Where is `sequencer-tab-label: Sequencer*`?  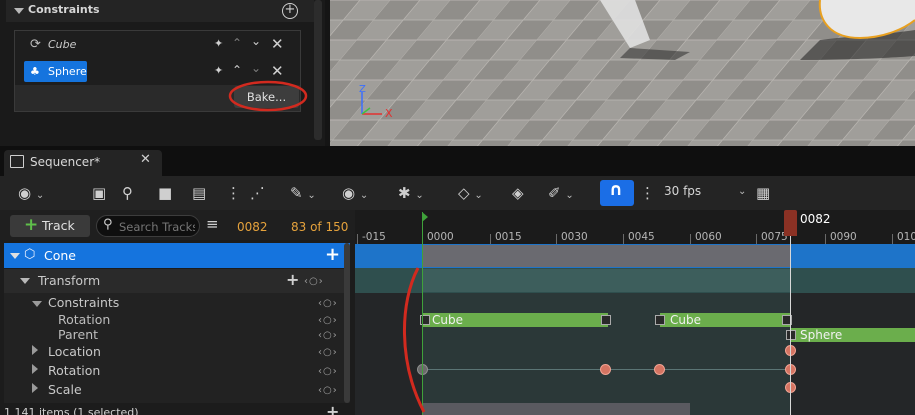
sequencer-tab-label: Sequencer* is located at coordinates (65, 162).